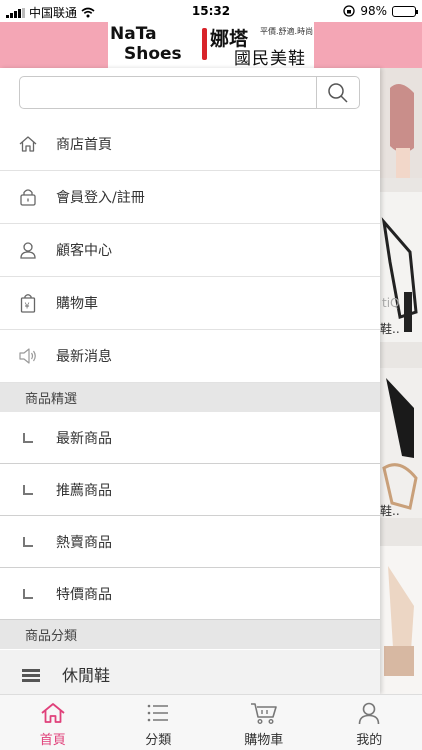 This screenshot has width=422, height=750. I want to click on menu-item-label: 會員登入/註冊, so click(100, 198).